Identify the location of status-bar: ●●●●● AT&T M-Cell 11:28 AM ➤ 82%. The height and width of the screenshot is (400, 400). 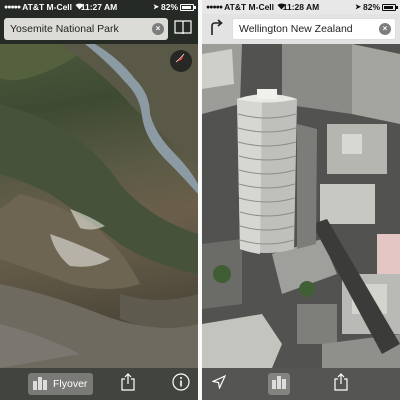
(301, 7).